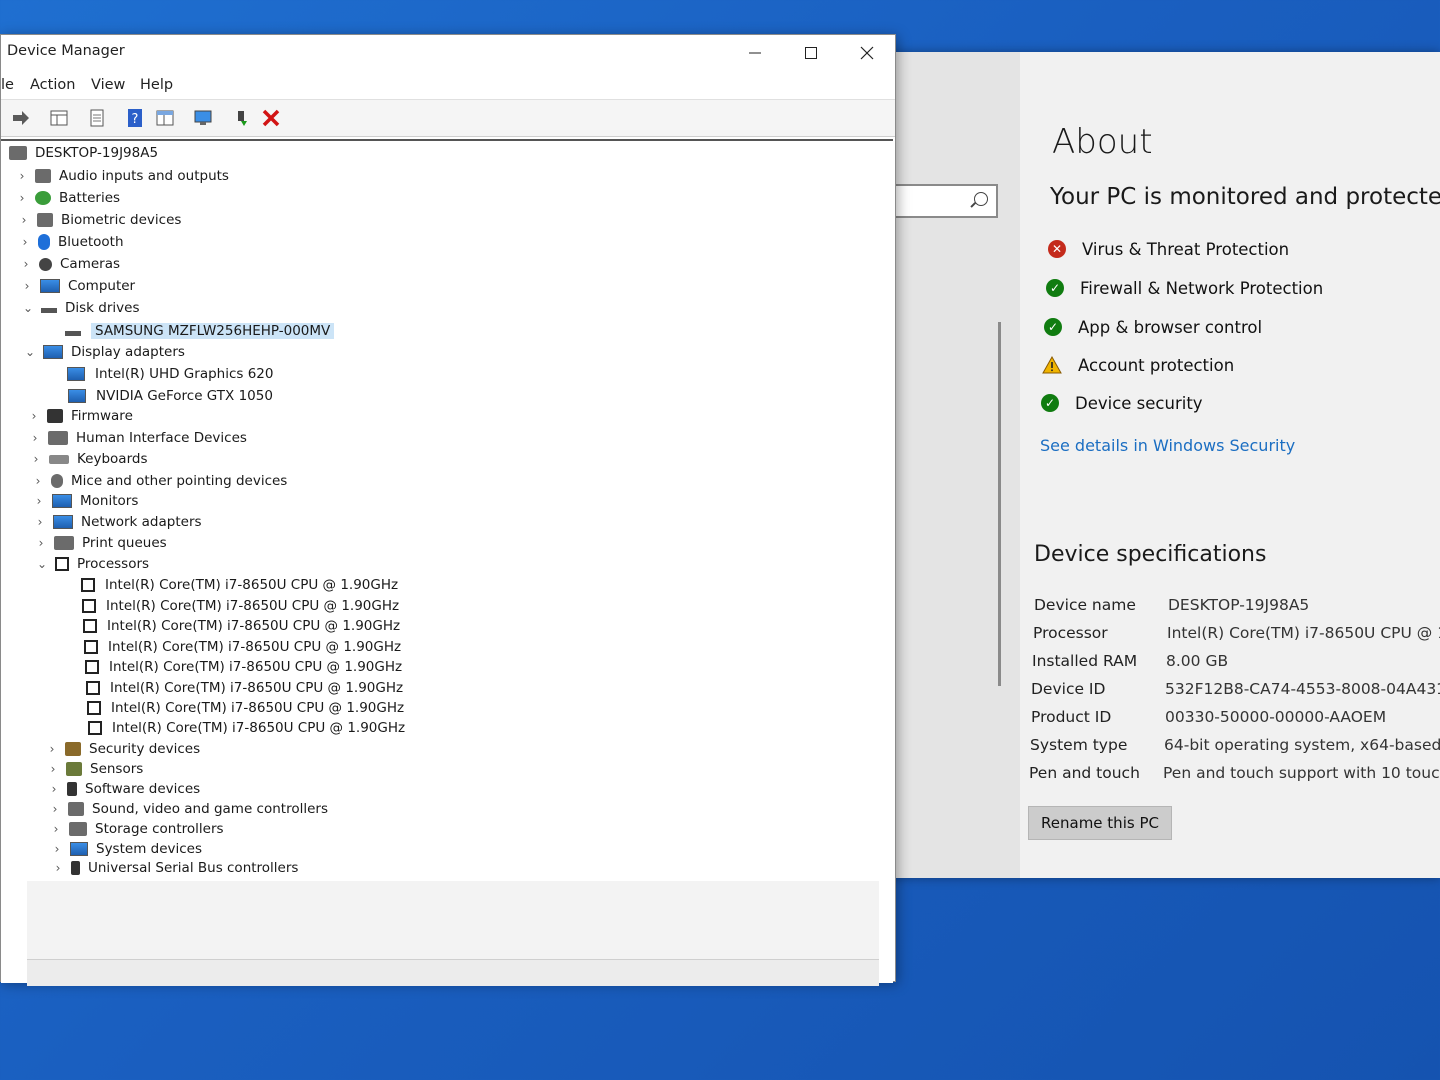  What do you see at coordinates (137, 438) in the screenshot?
I see `tree-item-hid: › Human Interface Devices` at bounding box center [137, 438].